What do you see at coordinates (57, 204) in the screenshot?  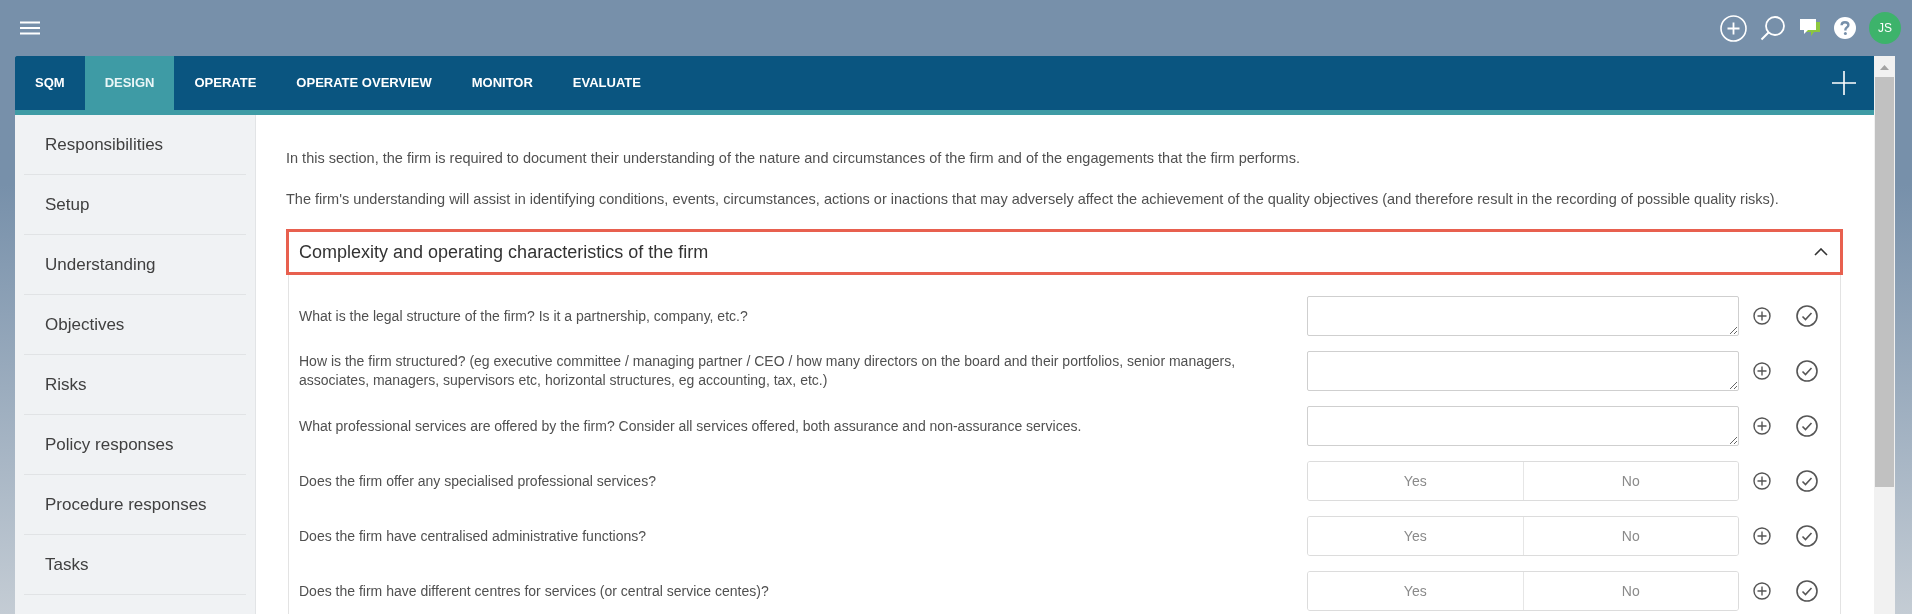 I see `sidebar-item: Setup` at bounding box center [57, 204].